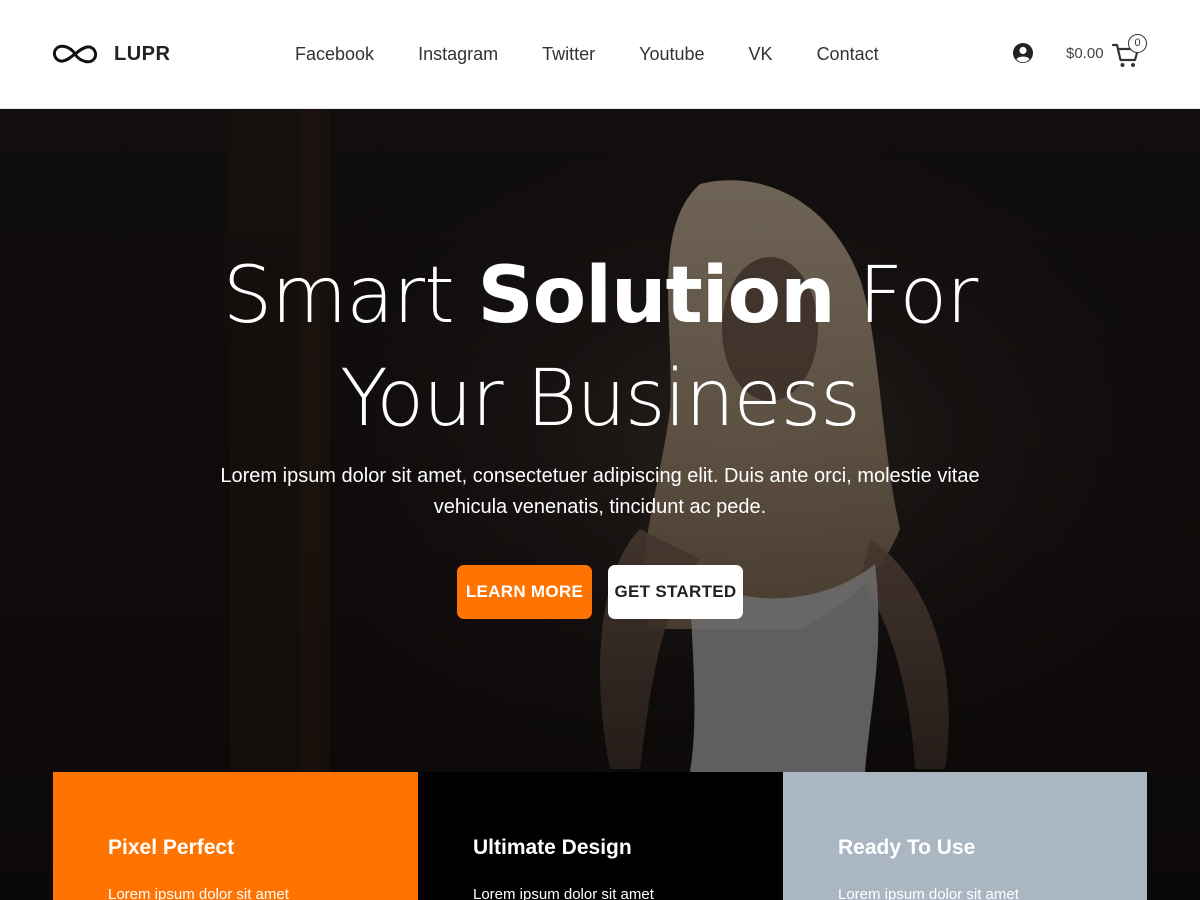 This screenshot has height=900, width=1200. What do you see at coordinates (75, 54) in the screenshot?
I see `infinity-icon` at bounding box center [75, 54].